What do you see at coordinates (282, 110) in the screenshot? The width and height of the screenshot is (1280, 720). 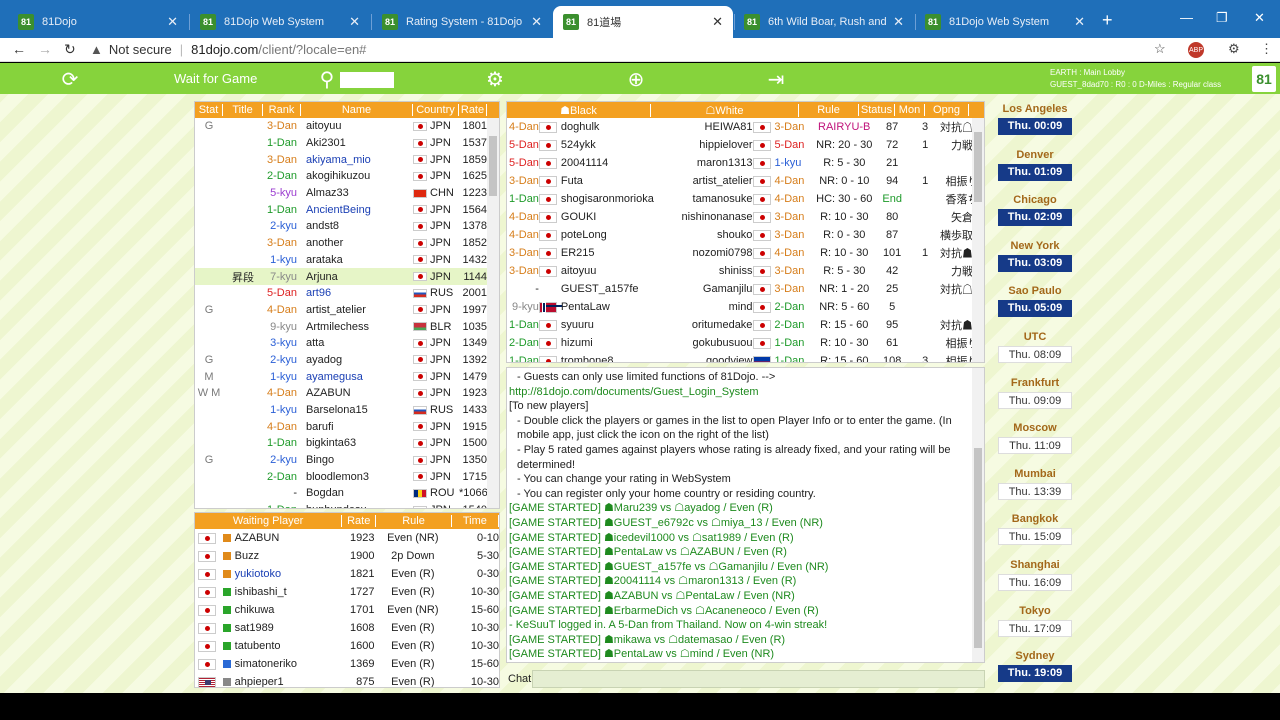 I see `col-header-rank: Rank` at bounding box center [282, 110].